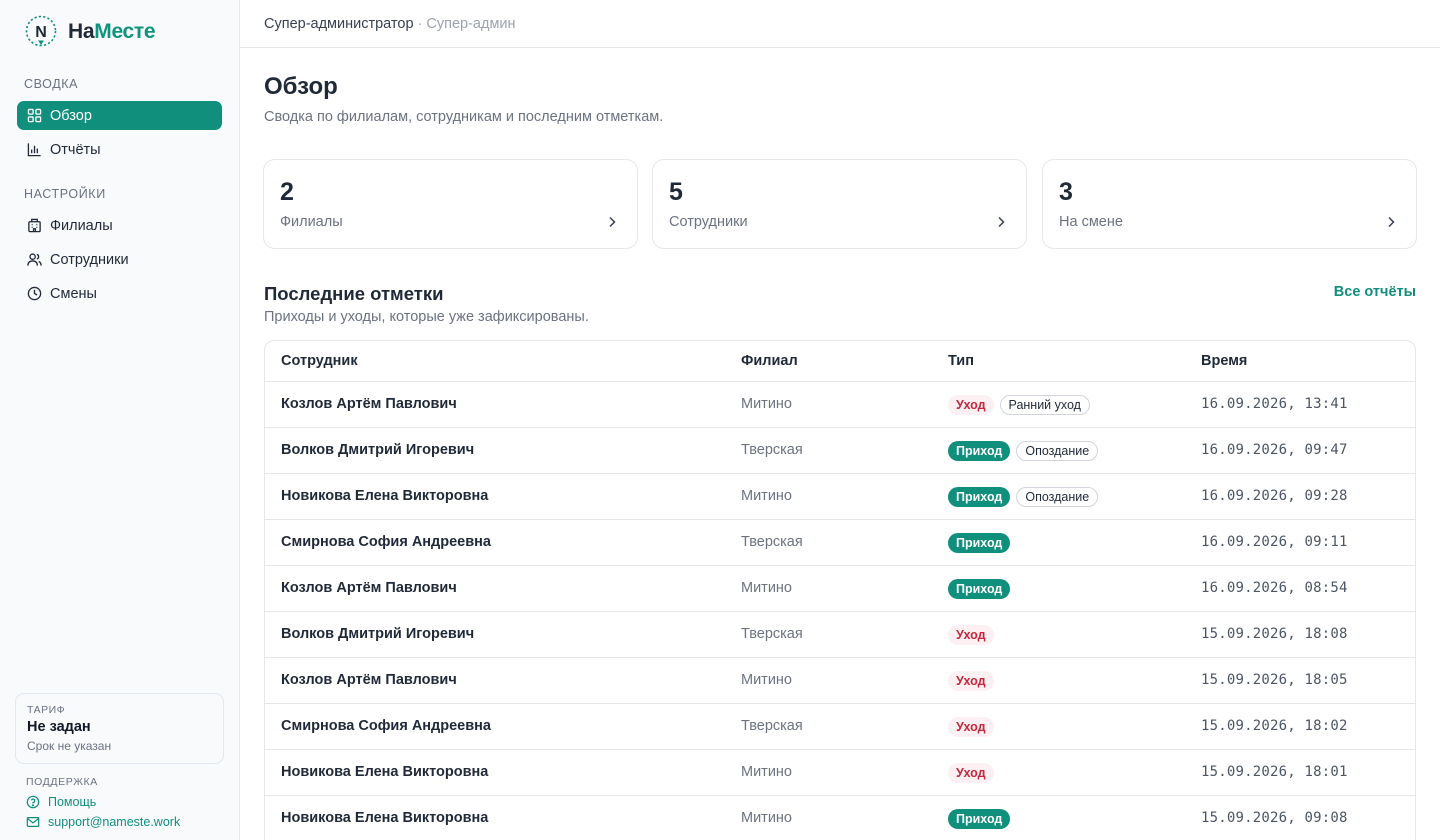 The width and height of the screenshot is (1440, 840). I want to click on mark-time: 16.09.2026, 09:47, so click(1274, 450).